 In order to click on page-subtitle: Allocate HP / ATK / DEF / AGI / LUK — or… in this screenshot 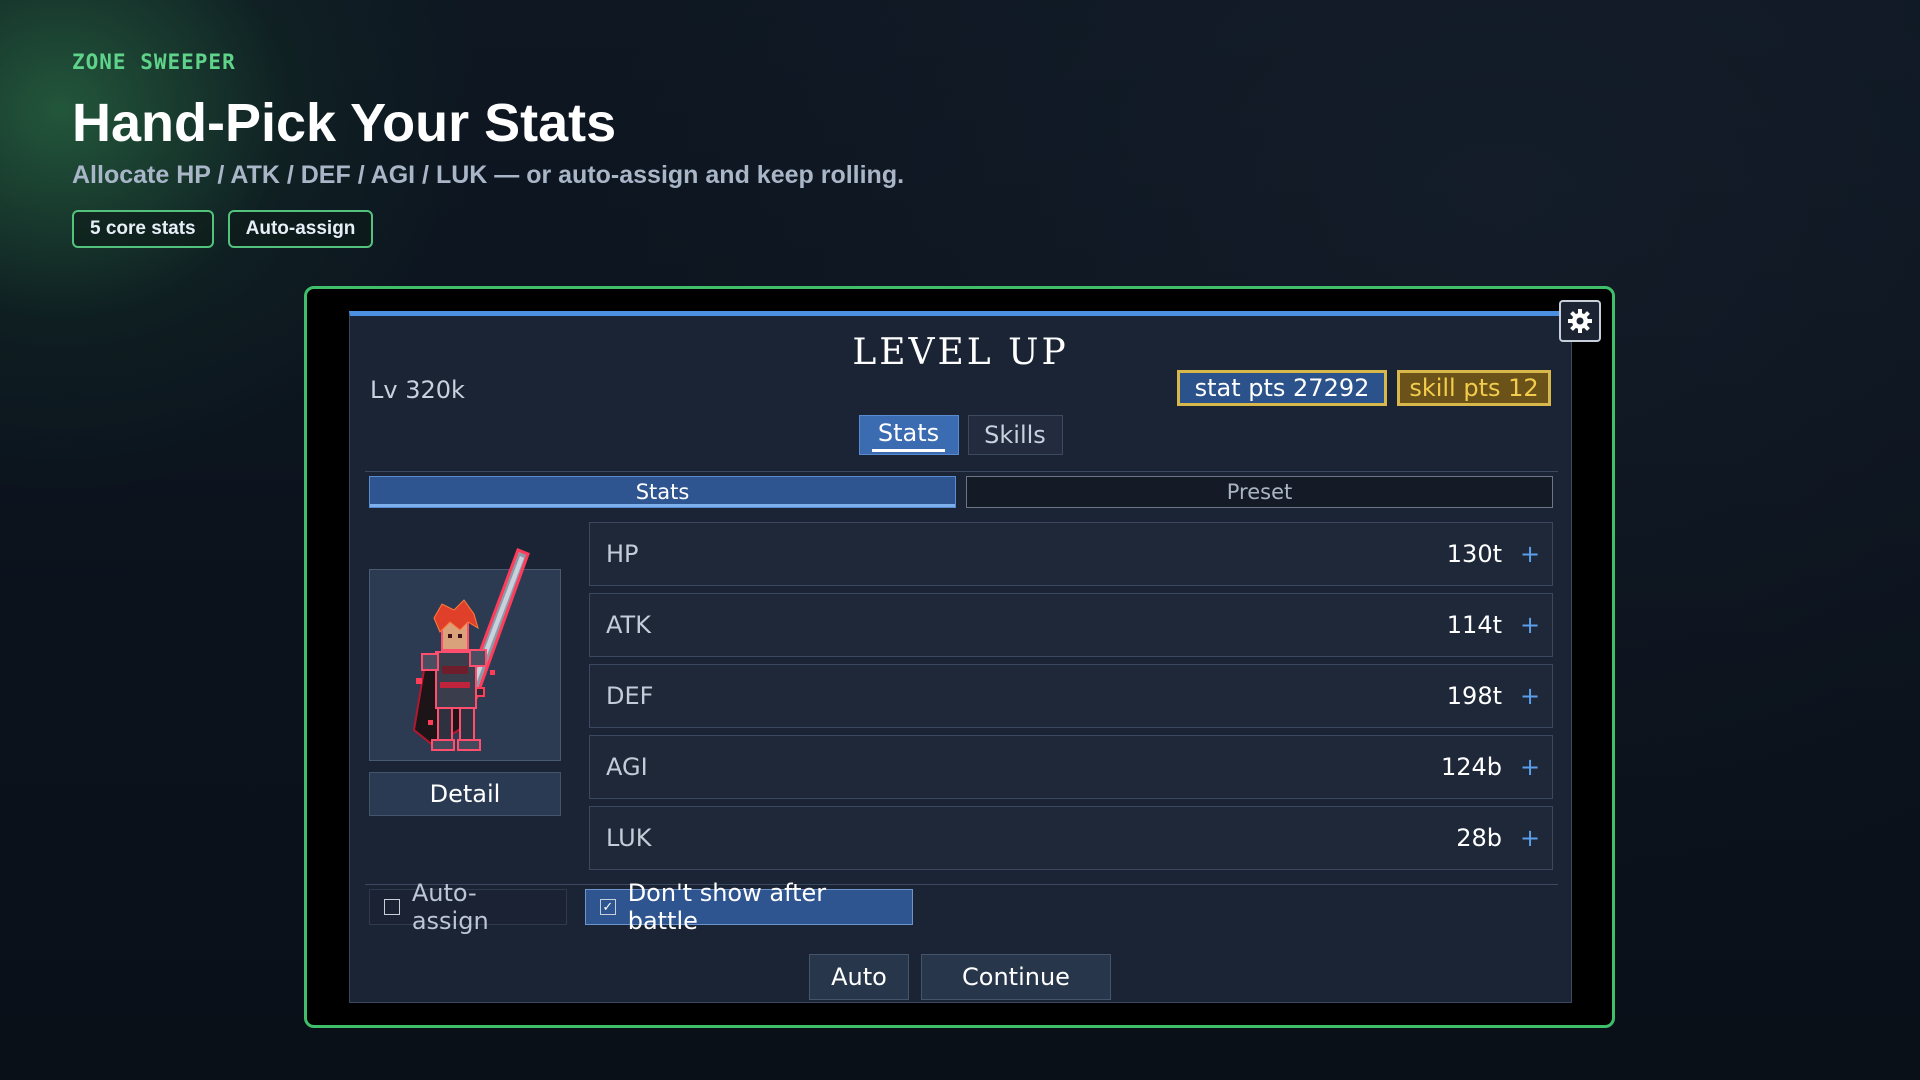, I will do `click(488, 175)`.